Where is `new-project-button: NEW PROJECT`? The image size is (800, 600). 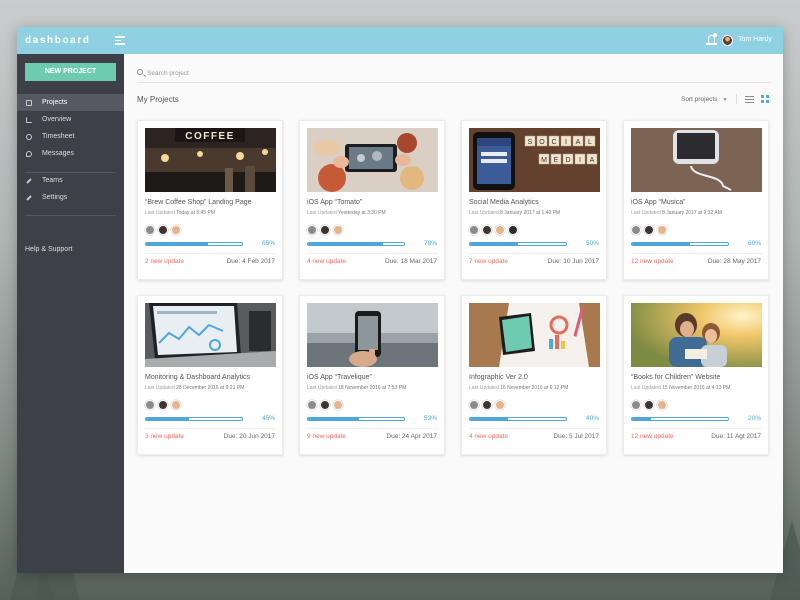
new-project-button: NEW PROJECT is located at coordinates (70, 72).